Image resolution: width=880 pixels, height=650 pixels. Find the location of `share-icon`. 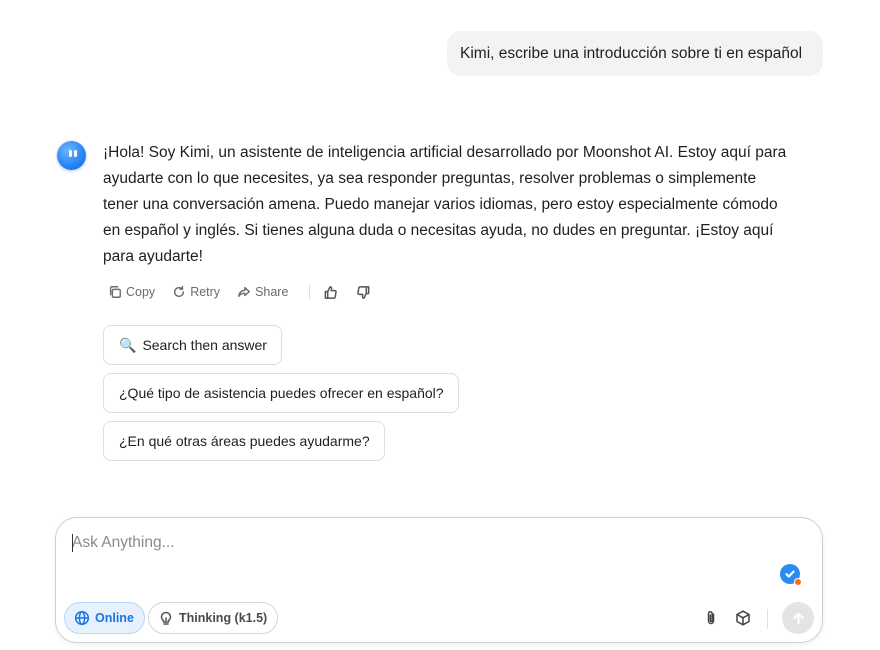

share-icon is located at coordinates (244, 292).